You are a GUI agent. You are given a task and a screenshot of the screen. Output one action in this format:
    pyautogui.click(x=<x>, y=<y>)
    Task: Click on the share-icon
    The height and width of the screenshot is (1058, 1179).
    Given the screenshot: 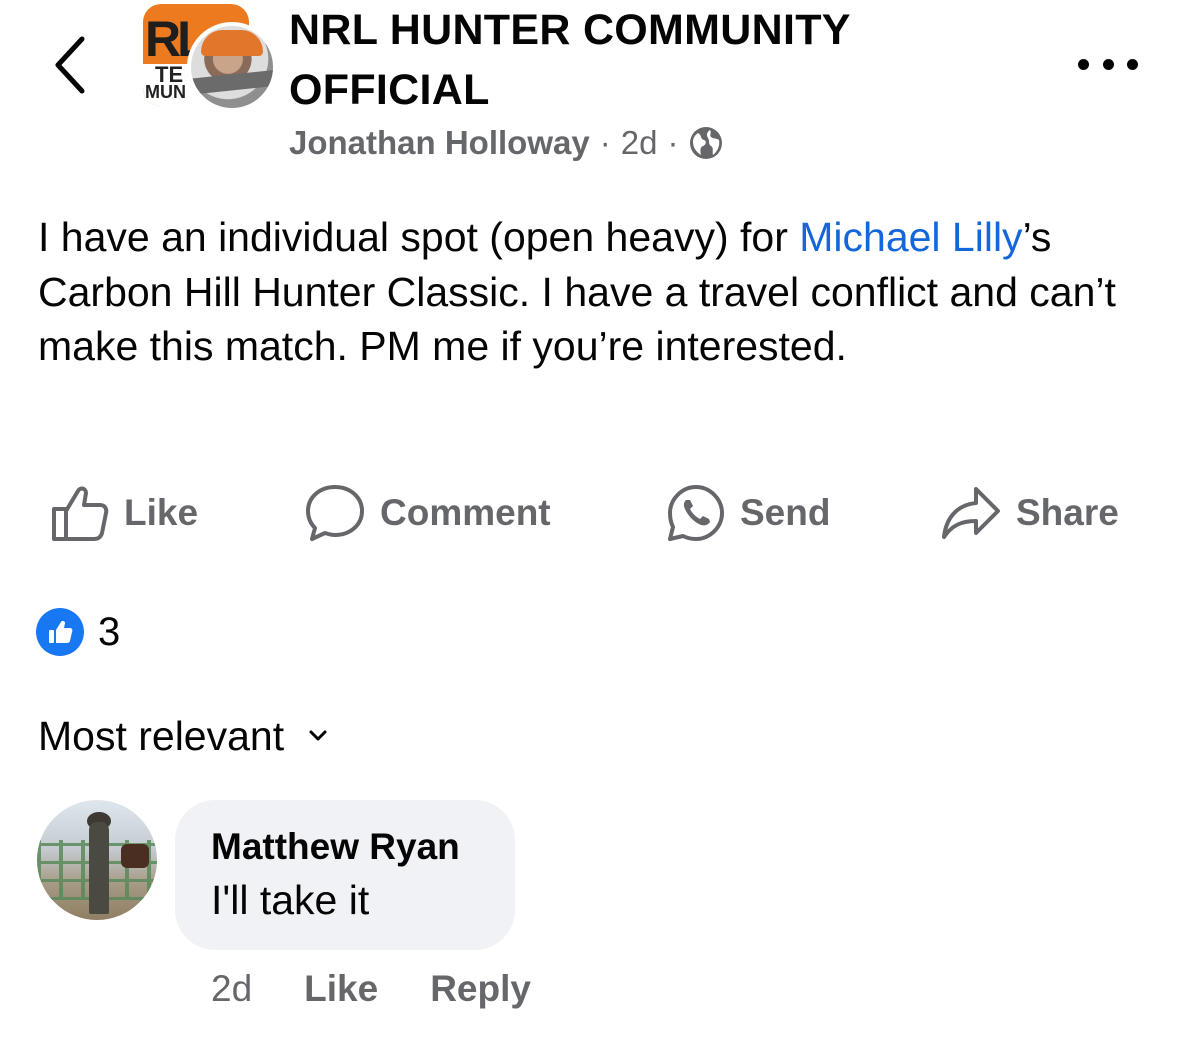 What is the action you would take?
    pyautogui.click(x=971, y=513)
    